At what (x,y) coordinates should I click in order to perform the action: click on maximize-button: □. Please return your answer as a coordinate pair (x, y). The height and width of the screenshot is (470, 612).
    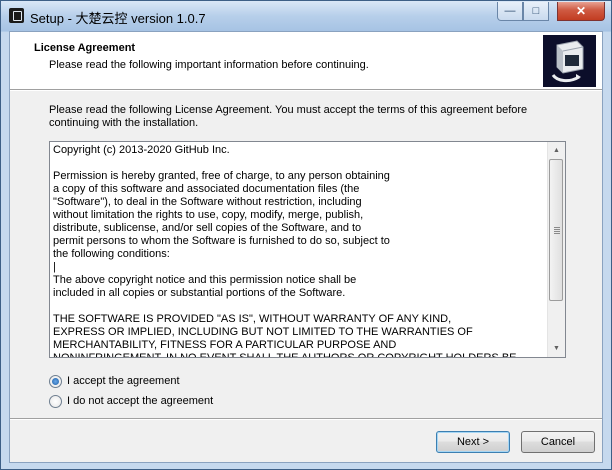
    Looking at the image, I should click on (536, 11).